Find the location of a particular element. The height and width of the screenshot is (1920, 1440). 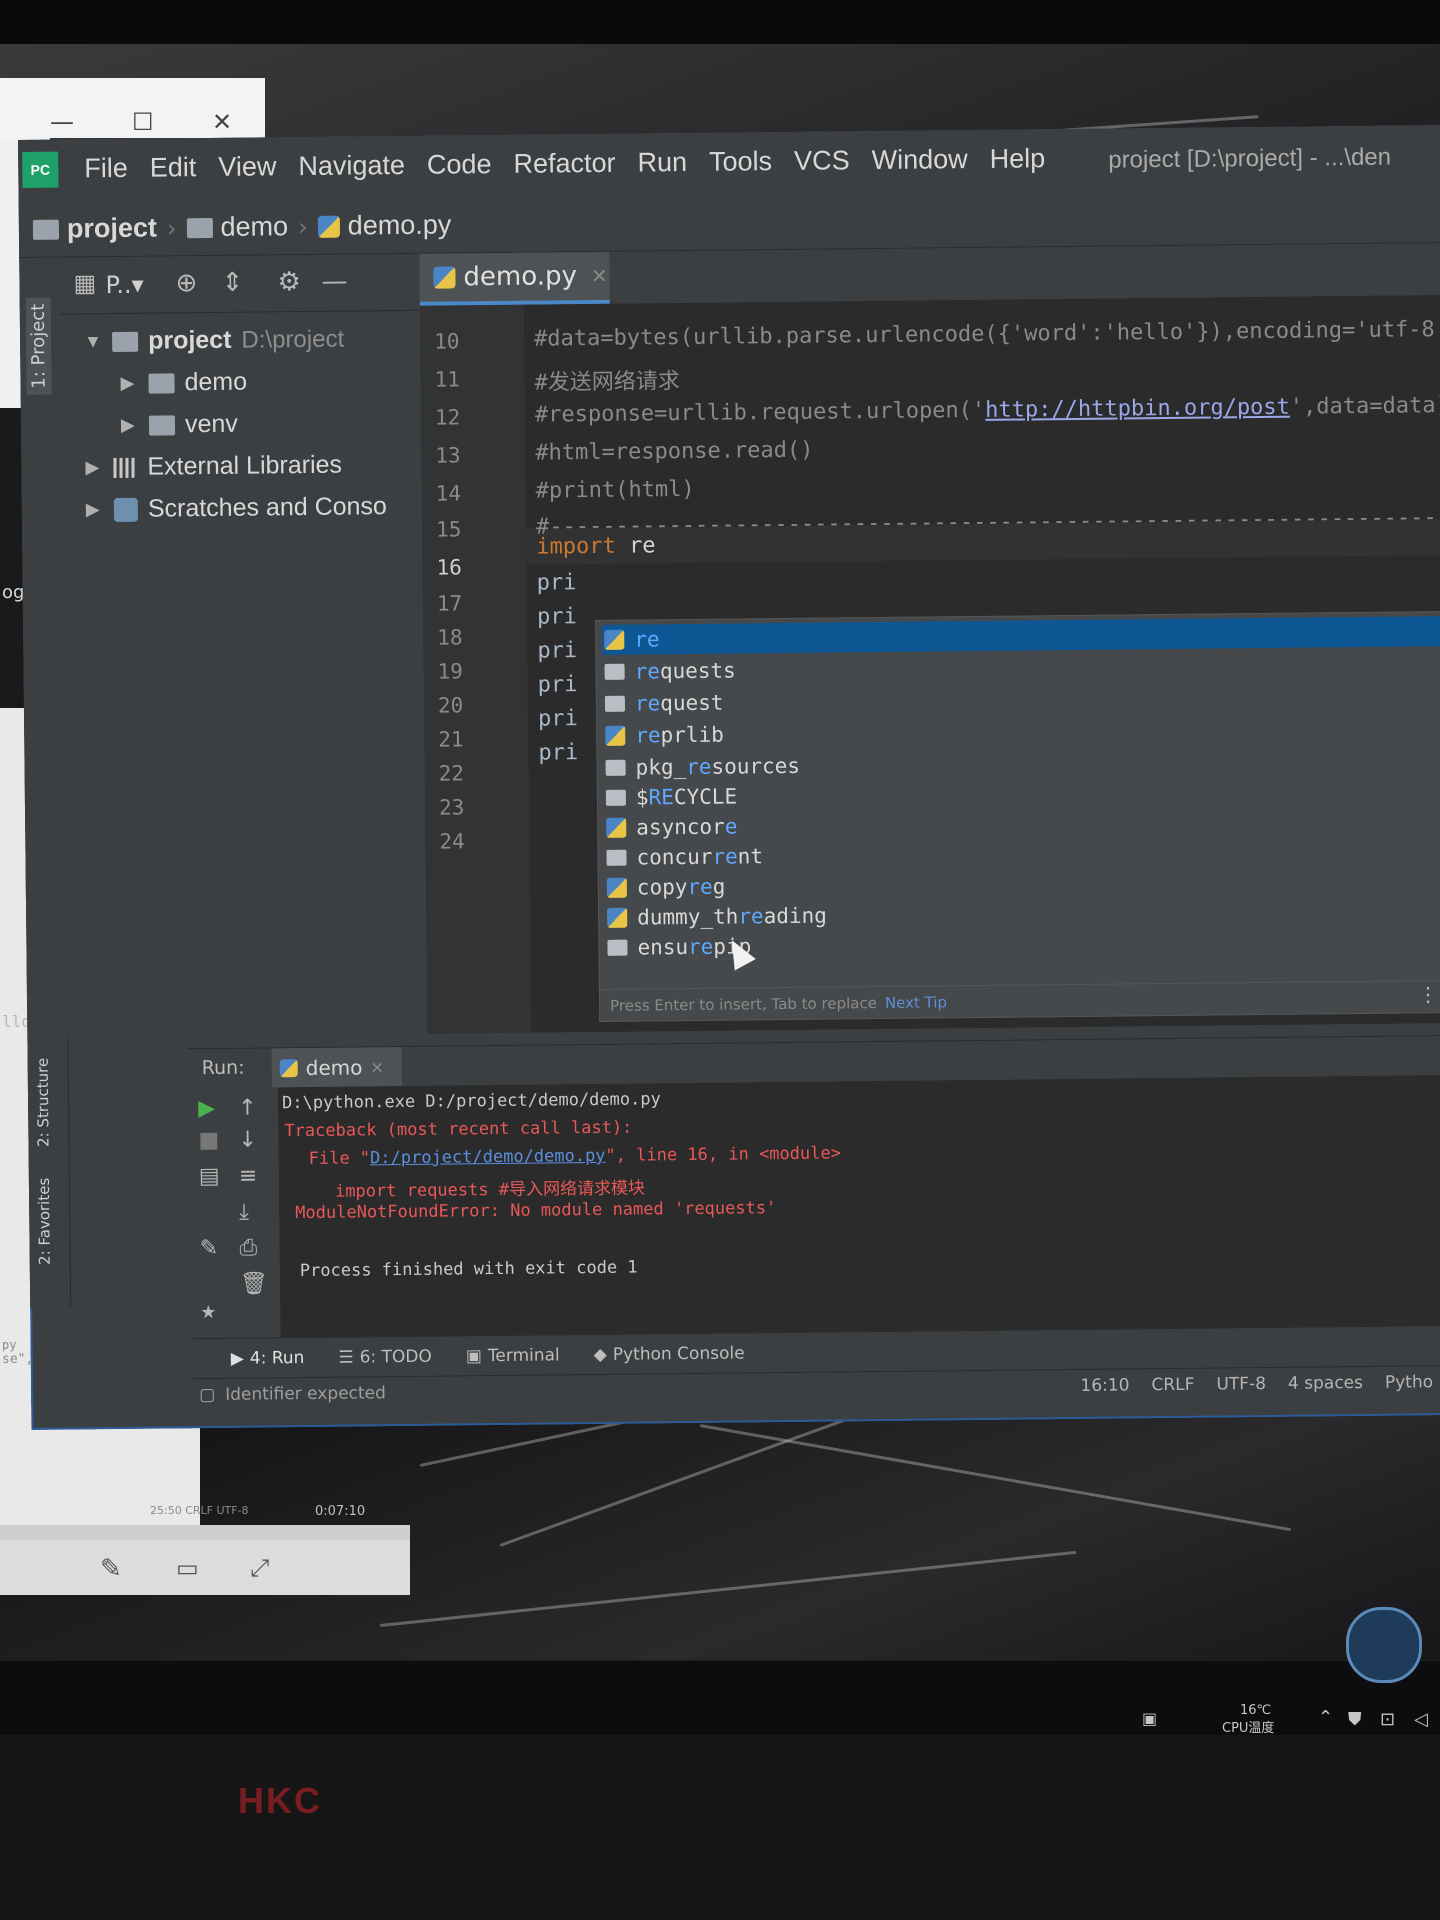

menu-tools: Tools is located at coordinates (740, 162).